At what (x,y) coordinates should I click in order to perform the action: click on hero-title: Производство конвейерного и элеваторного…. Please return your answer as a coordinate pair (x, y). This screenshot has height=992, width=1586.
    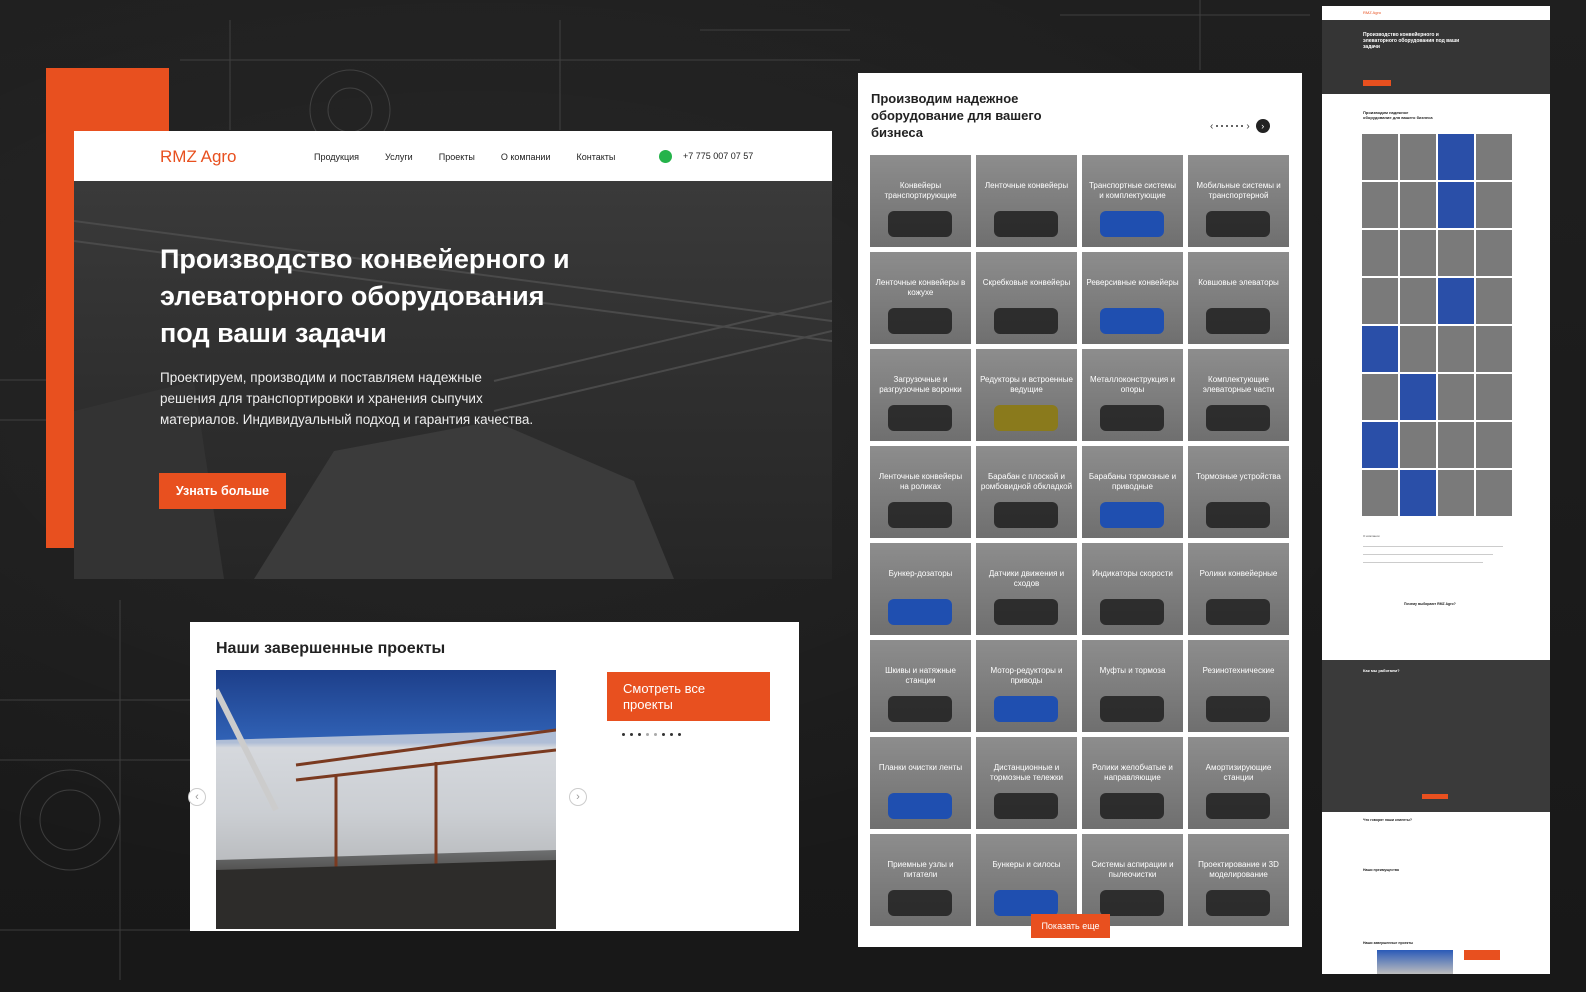
    Looking at the image, I should click on (365, 296).